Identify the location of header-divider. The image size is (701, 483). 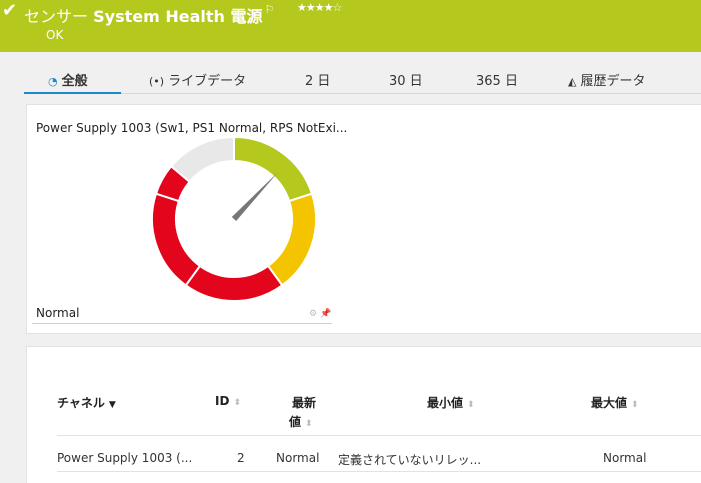
(379, 435).